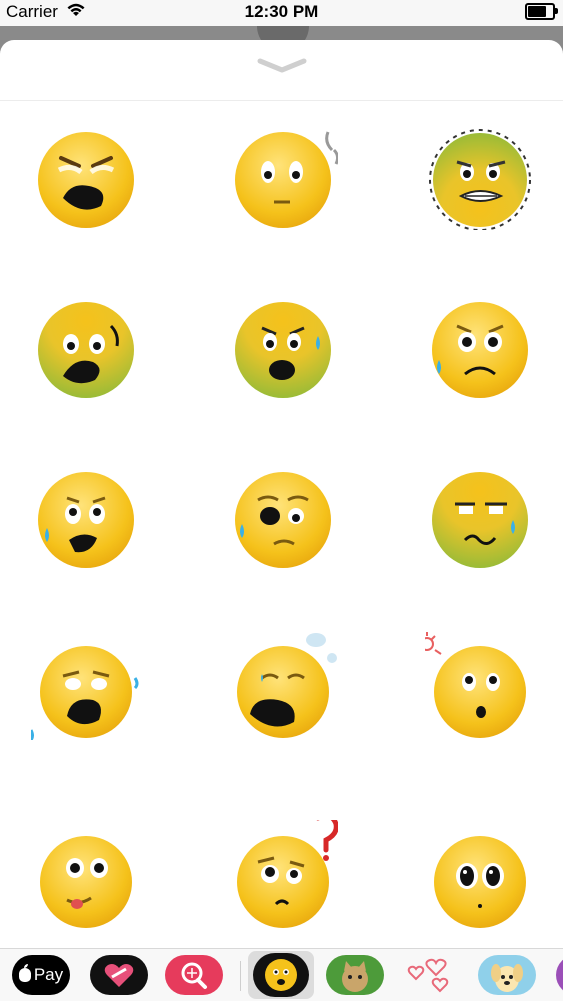 The width and height of the screenshot is (563, 1001). I want to click on hearts-icon, so click(428, 975).